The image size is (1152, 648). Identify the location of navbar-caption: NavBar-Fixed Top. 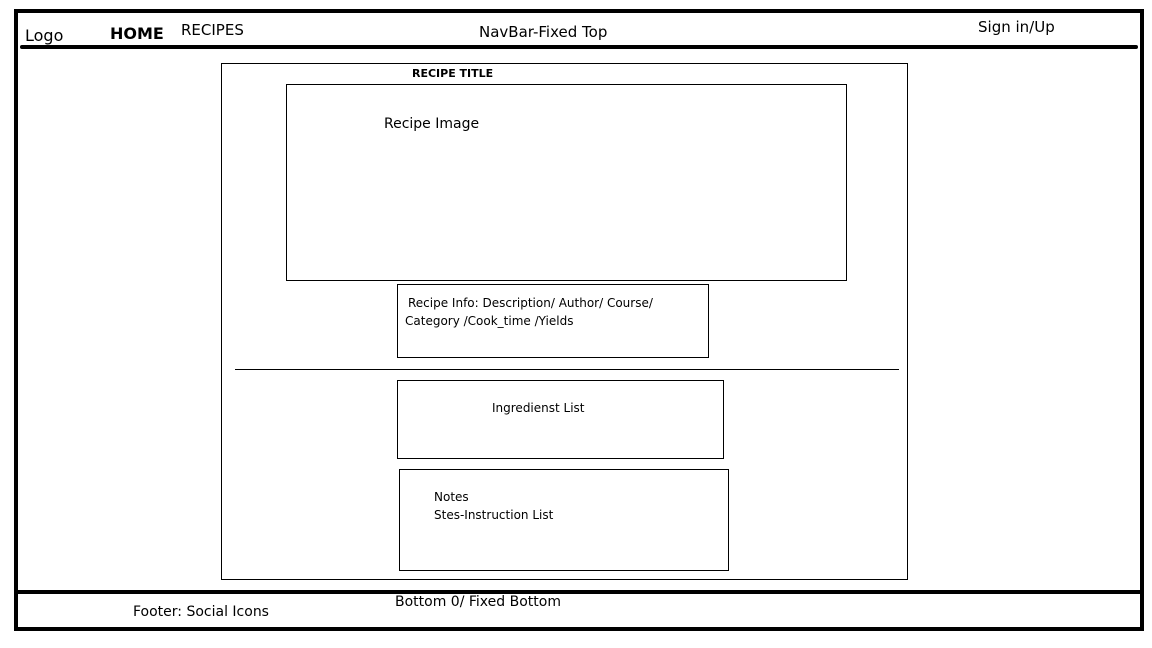
(543, 32).